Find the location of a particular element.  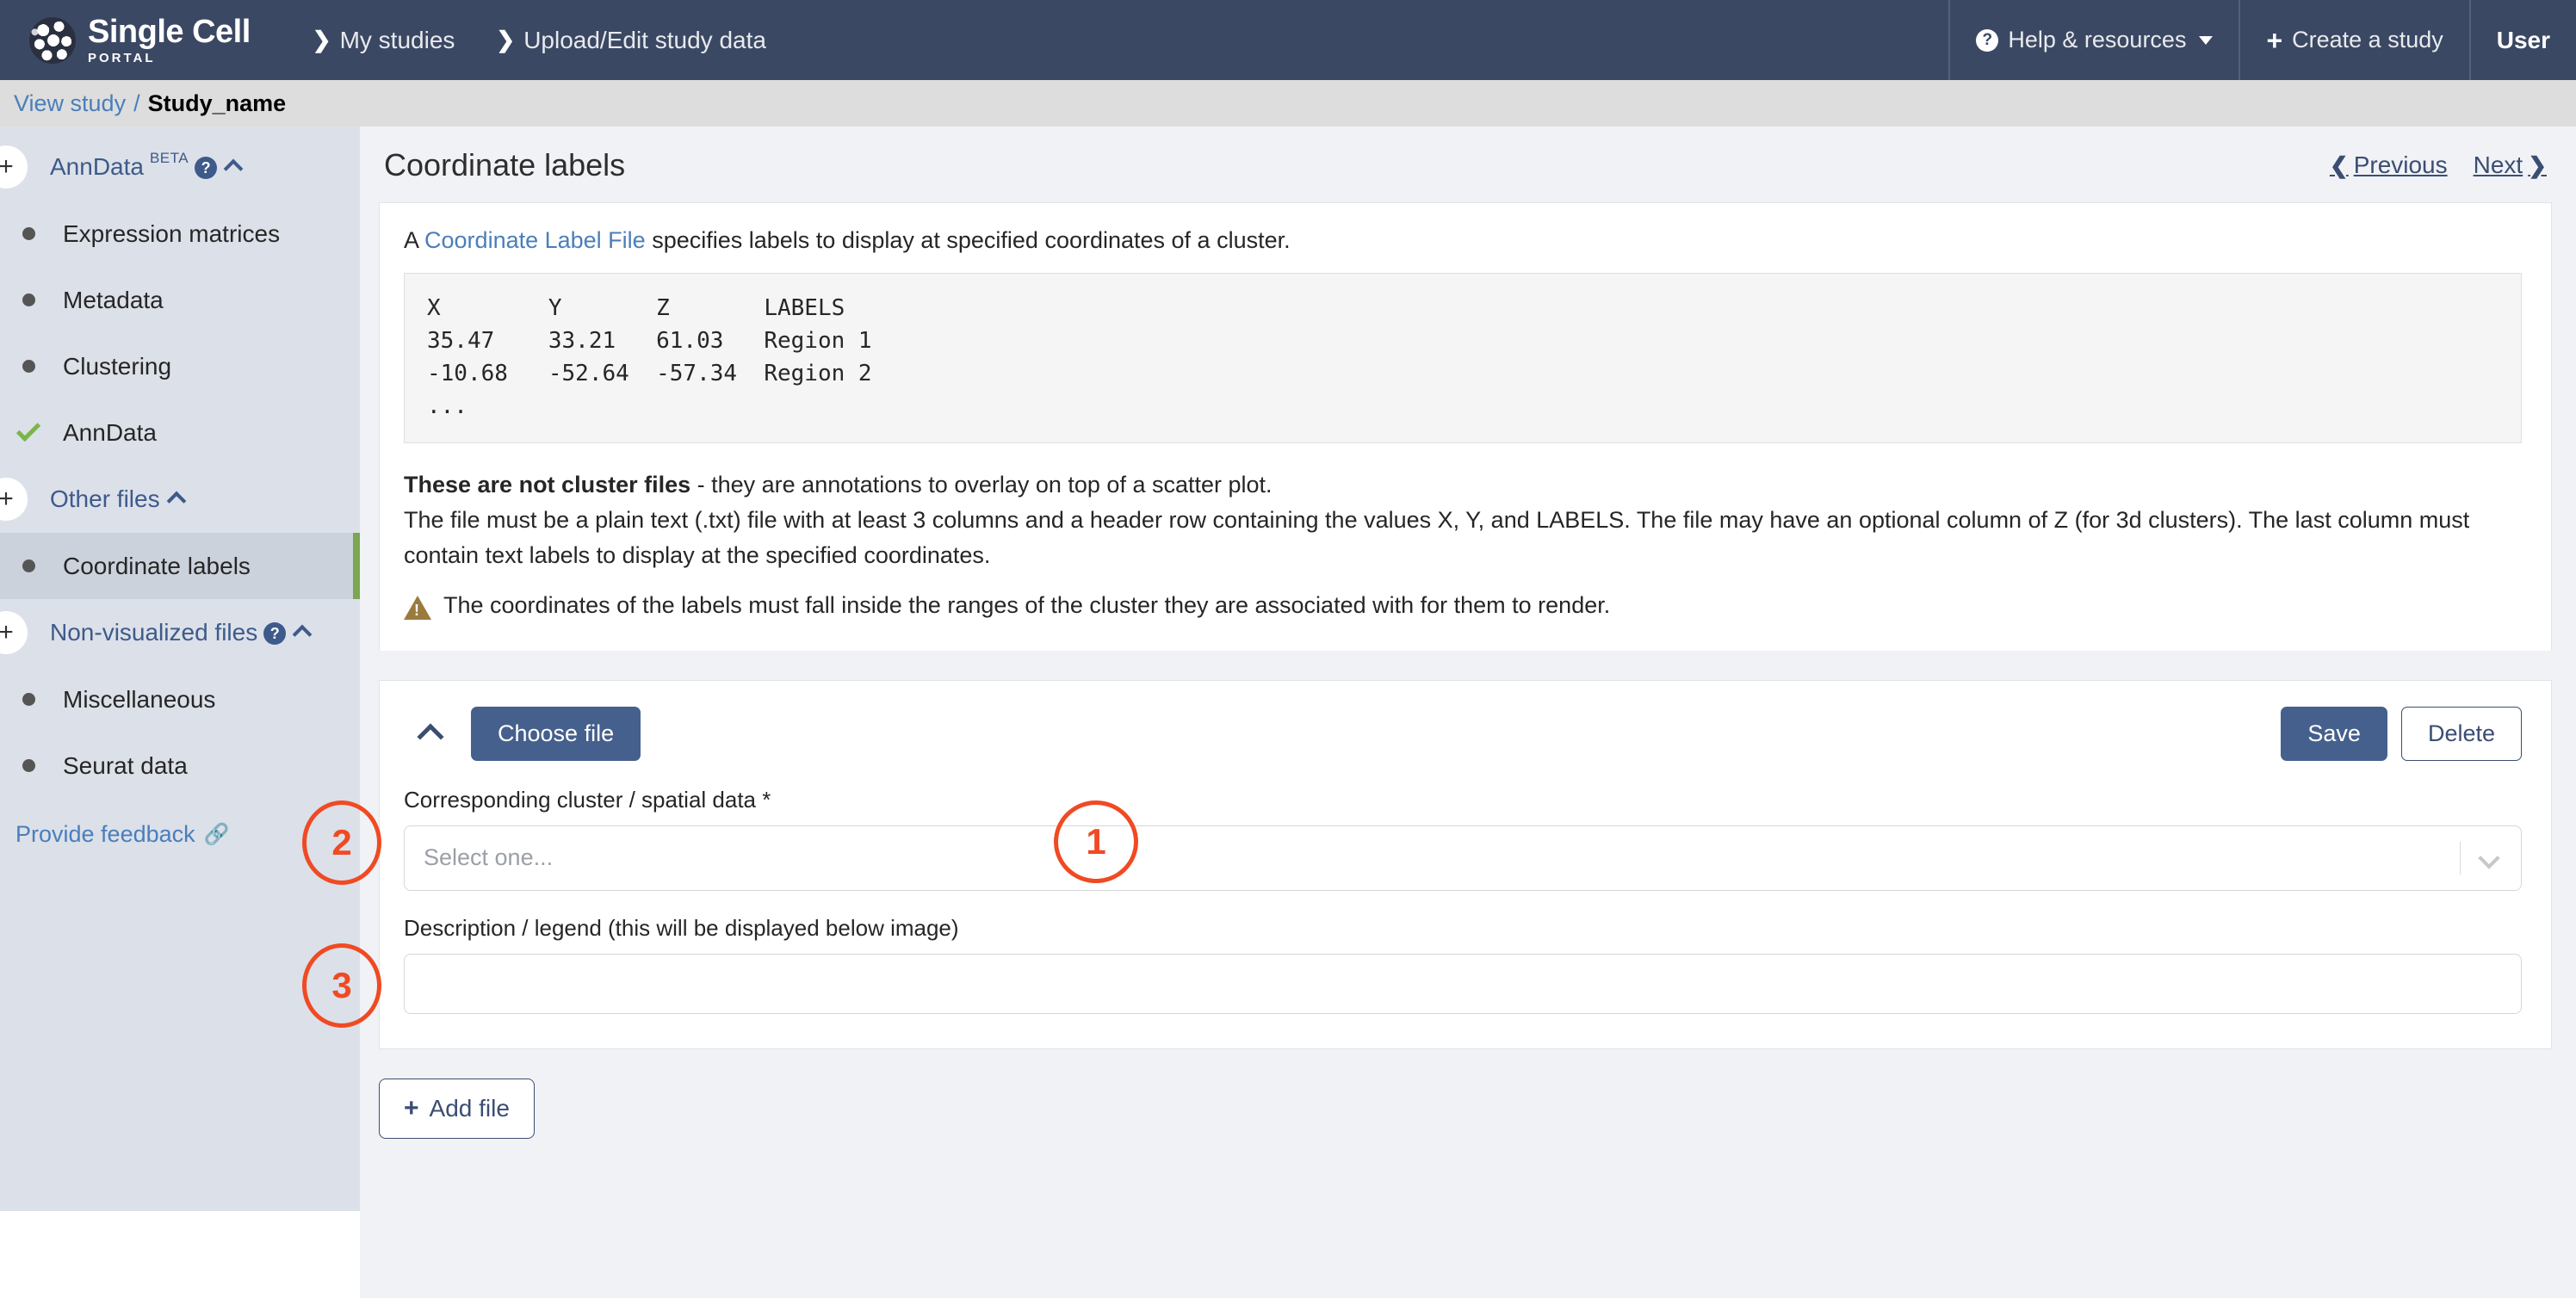

check-icon-wrapper is located at coordinates (28, 429).